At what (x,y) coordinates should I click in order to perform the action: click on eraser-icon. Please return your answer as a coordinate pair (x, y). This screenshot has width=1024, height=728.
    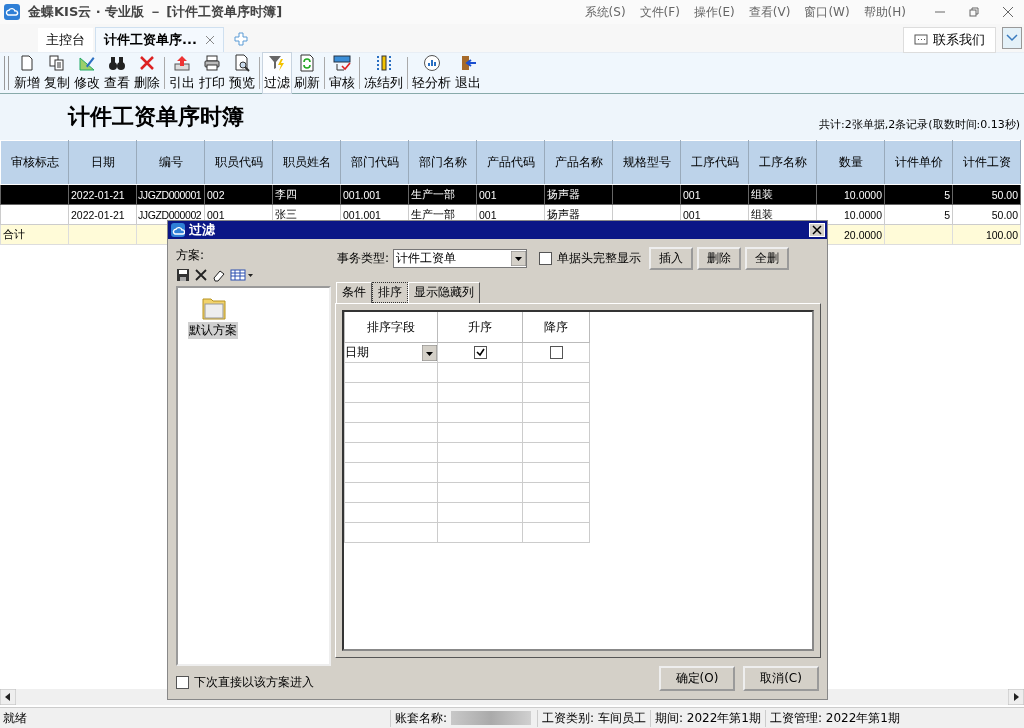
    Looking at the image, I should click on (219, 275).